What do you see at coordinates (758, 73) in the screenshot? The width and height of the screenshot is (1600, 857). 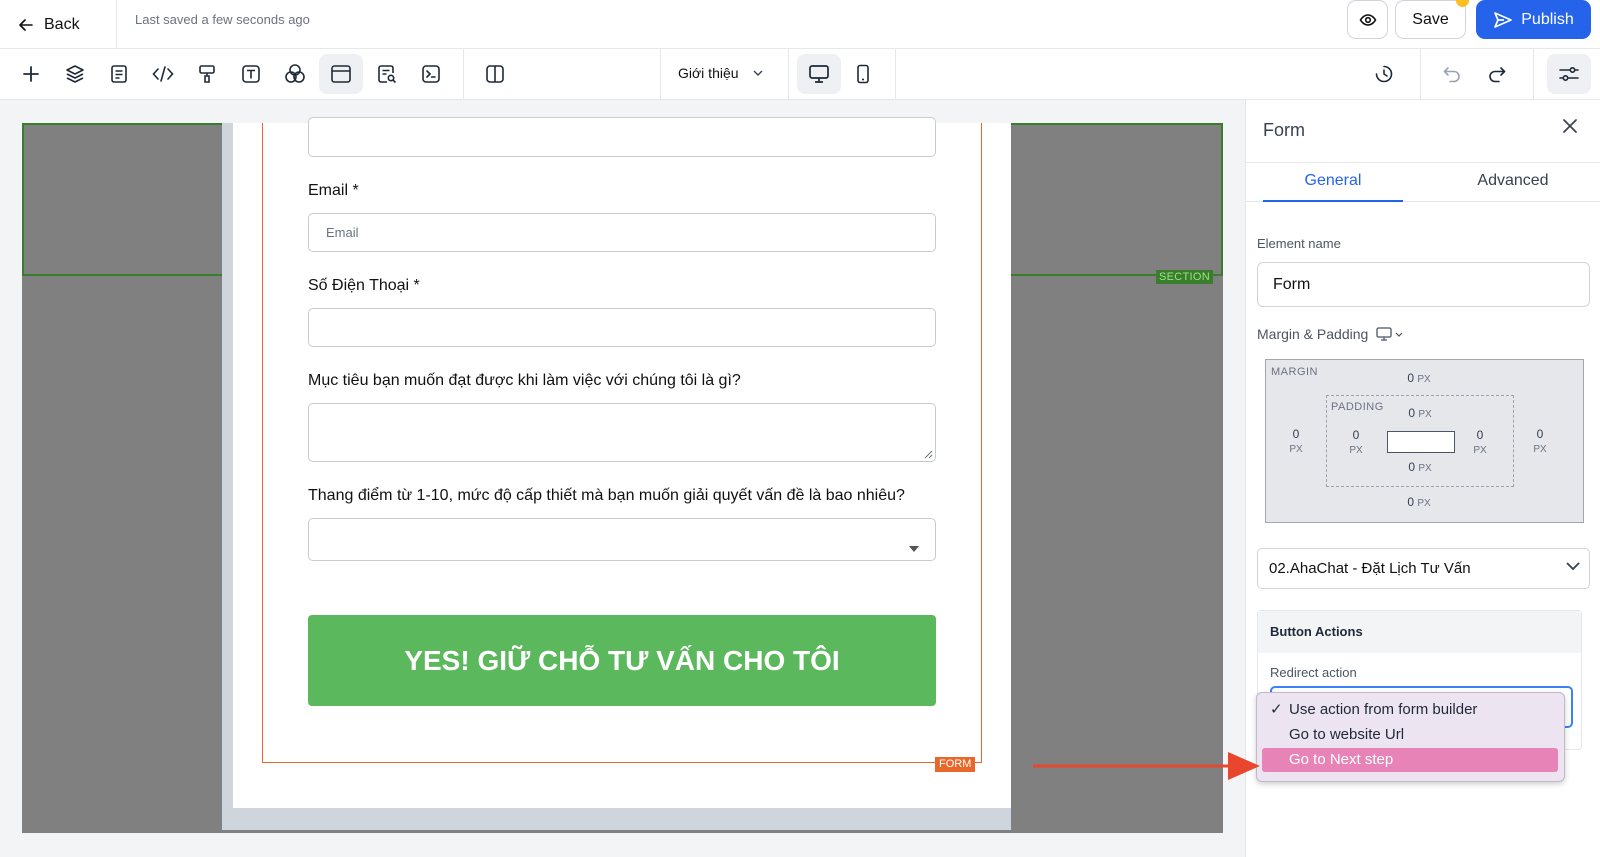 I see `chevron-down-icon` at bounding box center [758, 73].